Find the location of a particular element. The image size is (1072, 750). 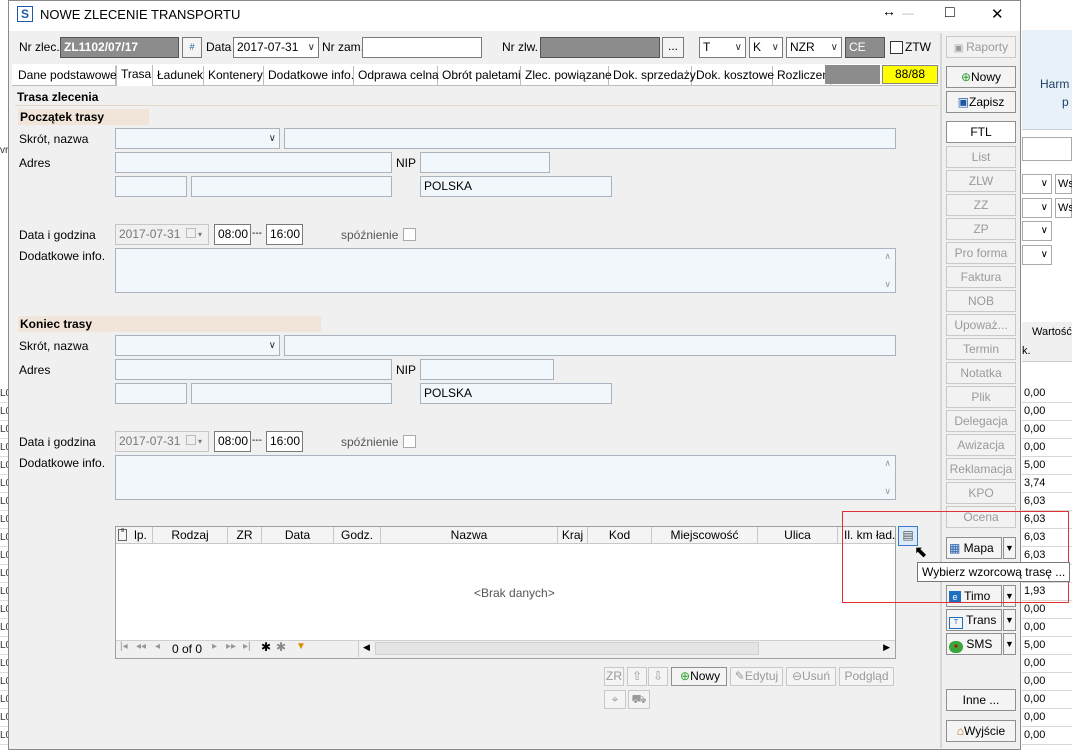

start-time-from: 08:00 is located at coordinates (232, 234).